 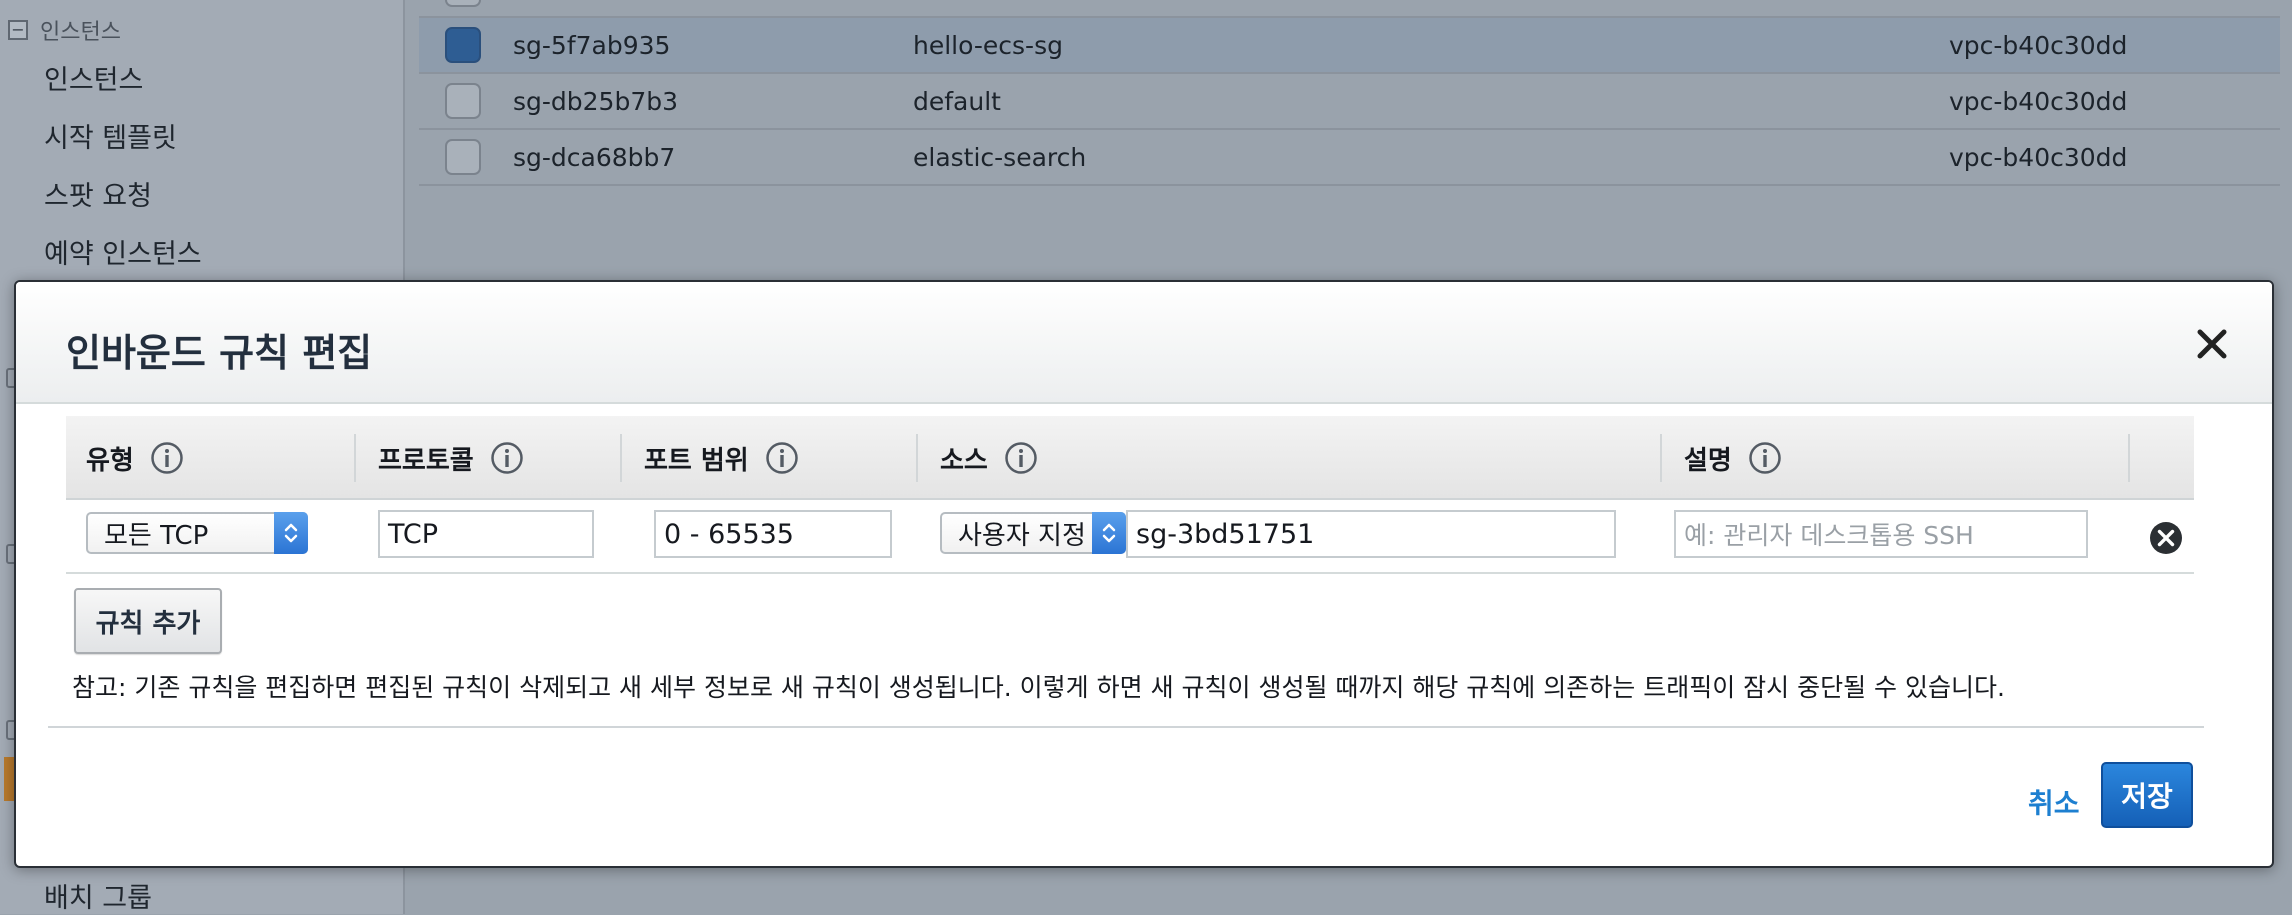 I want to click on description-field: 예: 관리자 데스크톱용 SSH, so click(x=1881, y=534).